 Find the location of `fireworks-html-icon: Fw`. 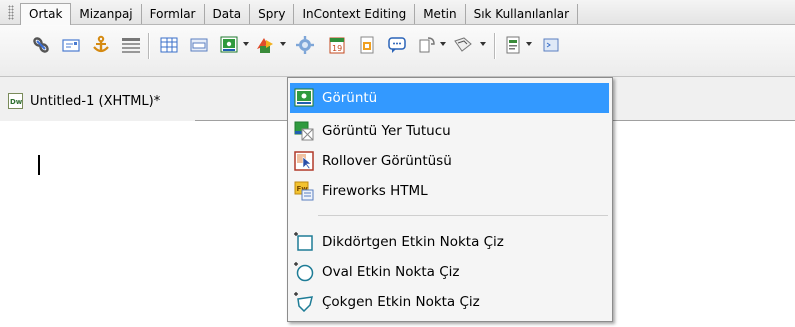

fireworks-html-icon: Fw is located at coordinates (304, 191).